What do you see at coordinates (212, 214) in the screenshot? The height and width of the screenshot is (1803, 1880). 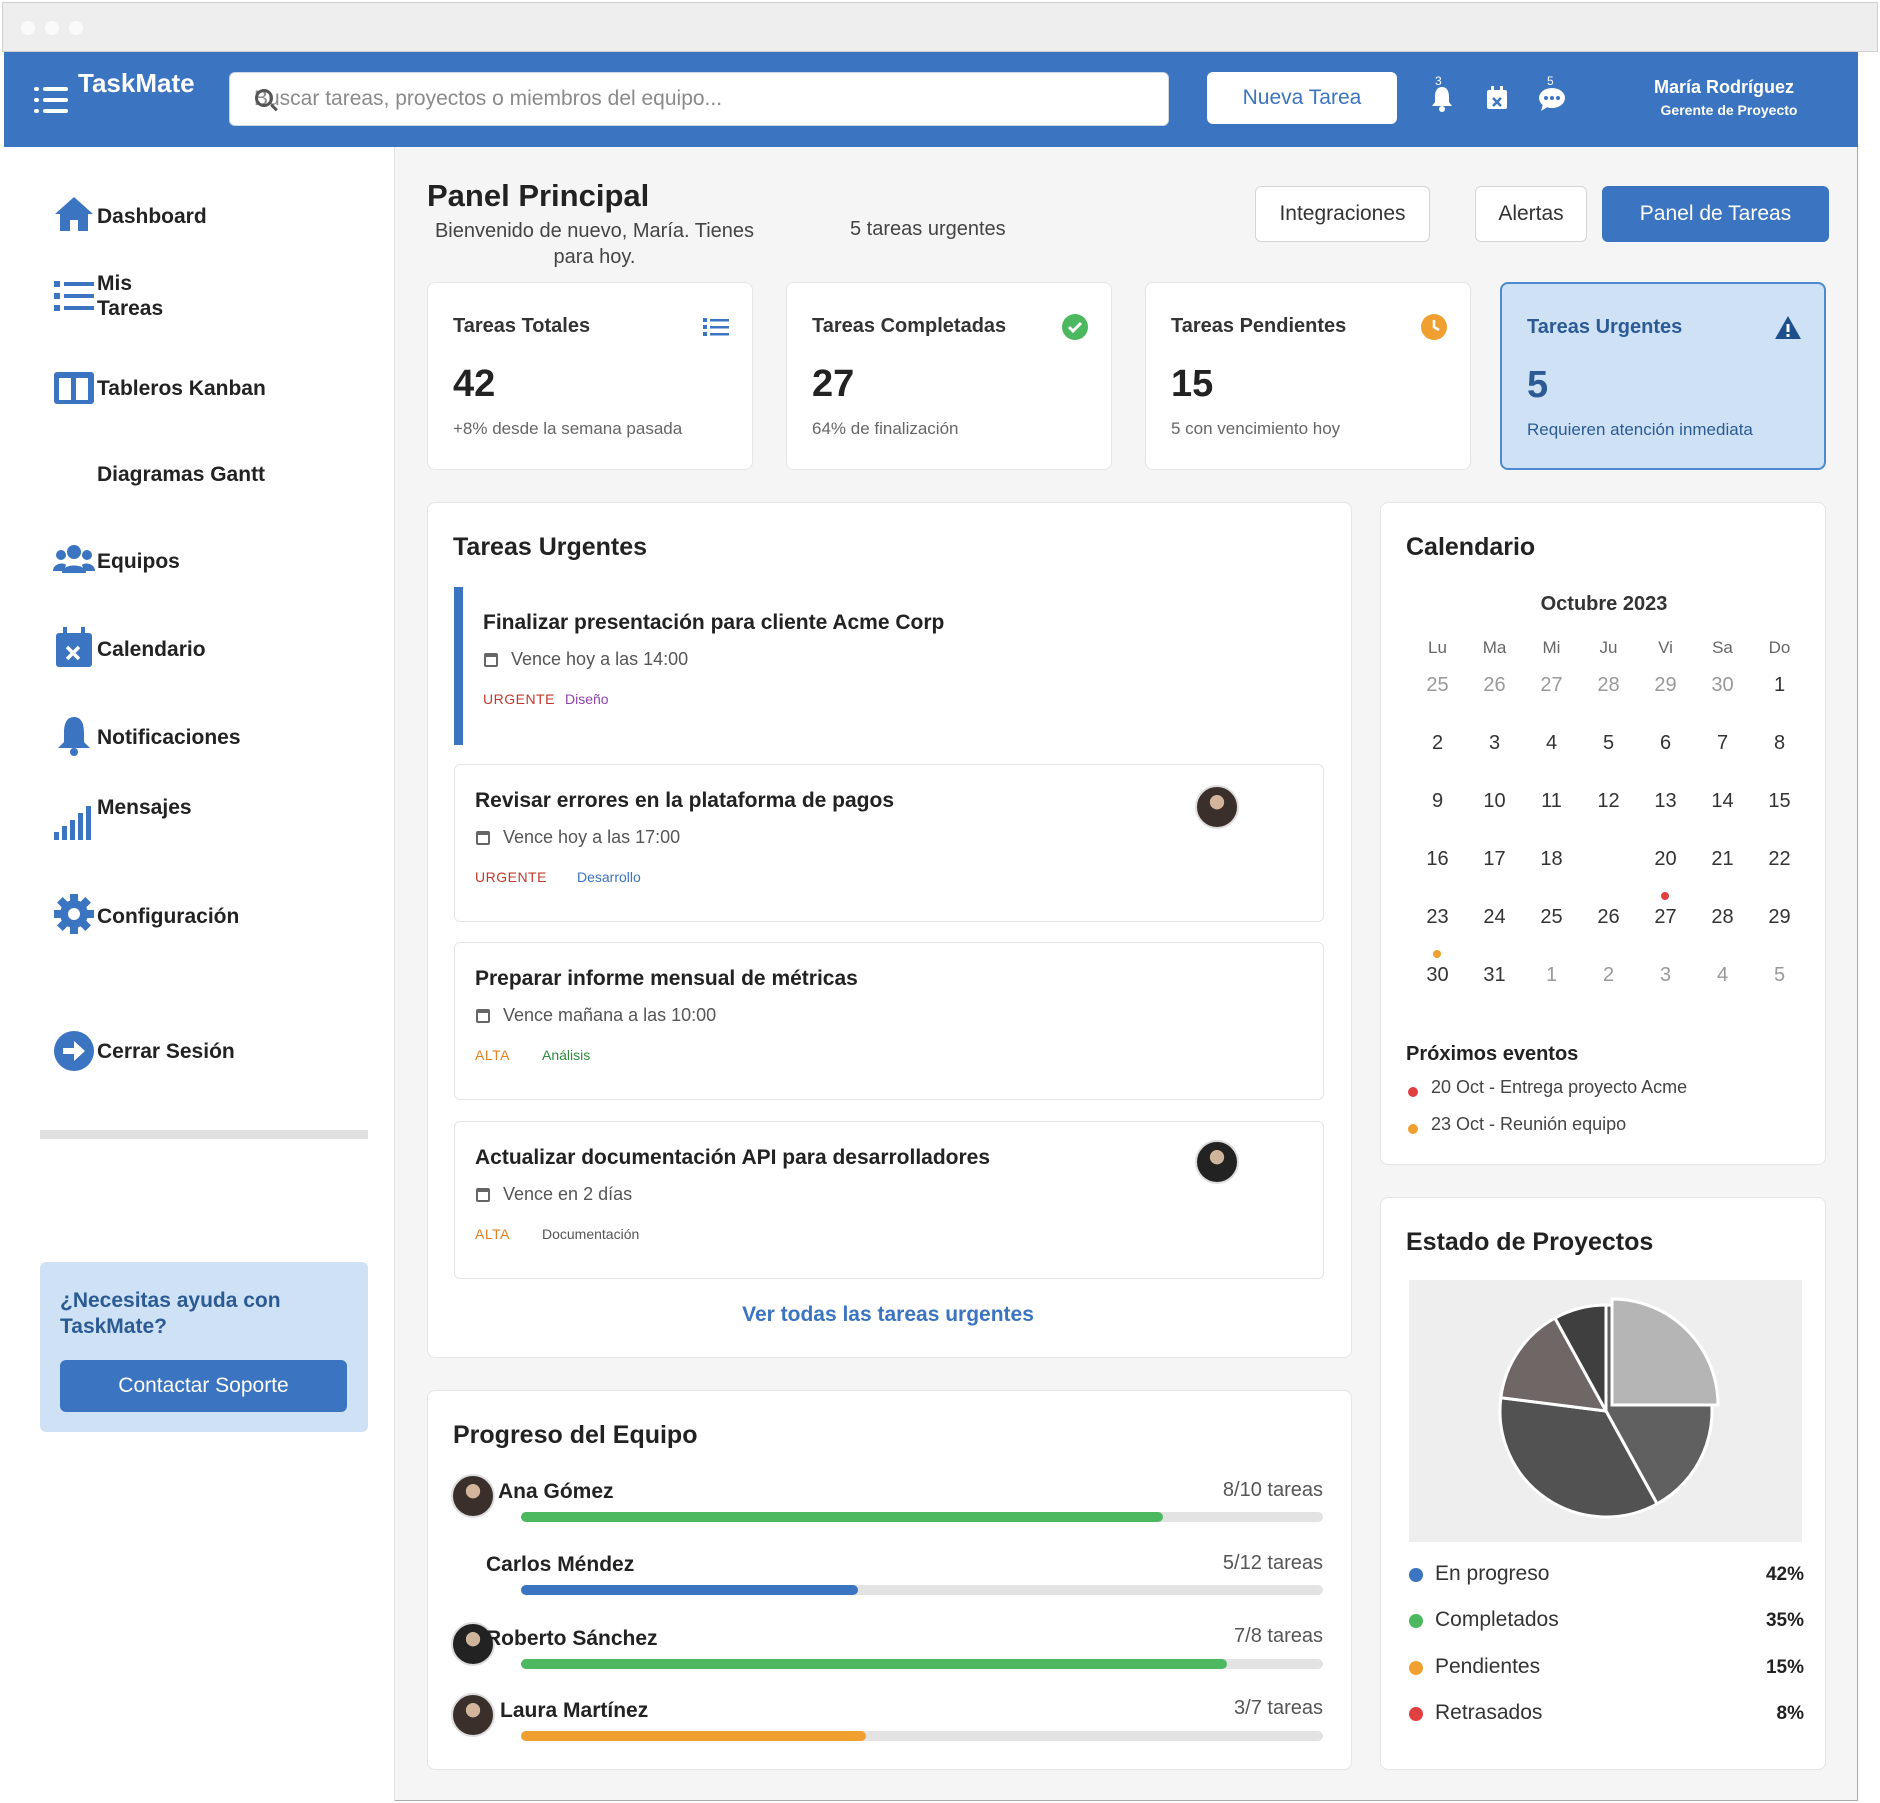 I see `sidebar-item-dashboard: Dashboard` at bounding box center [212, 214].